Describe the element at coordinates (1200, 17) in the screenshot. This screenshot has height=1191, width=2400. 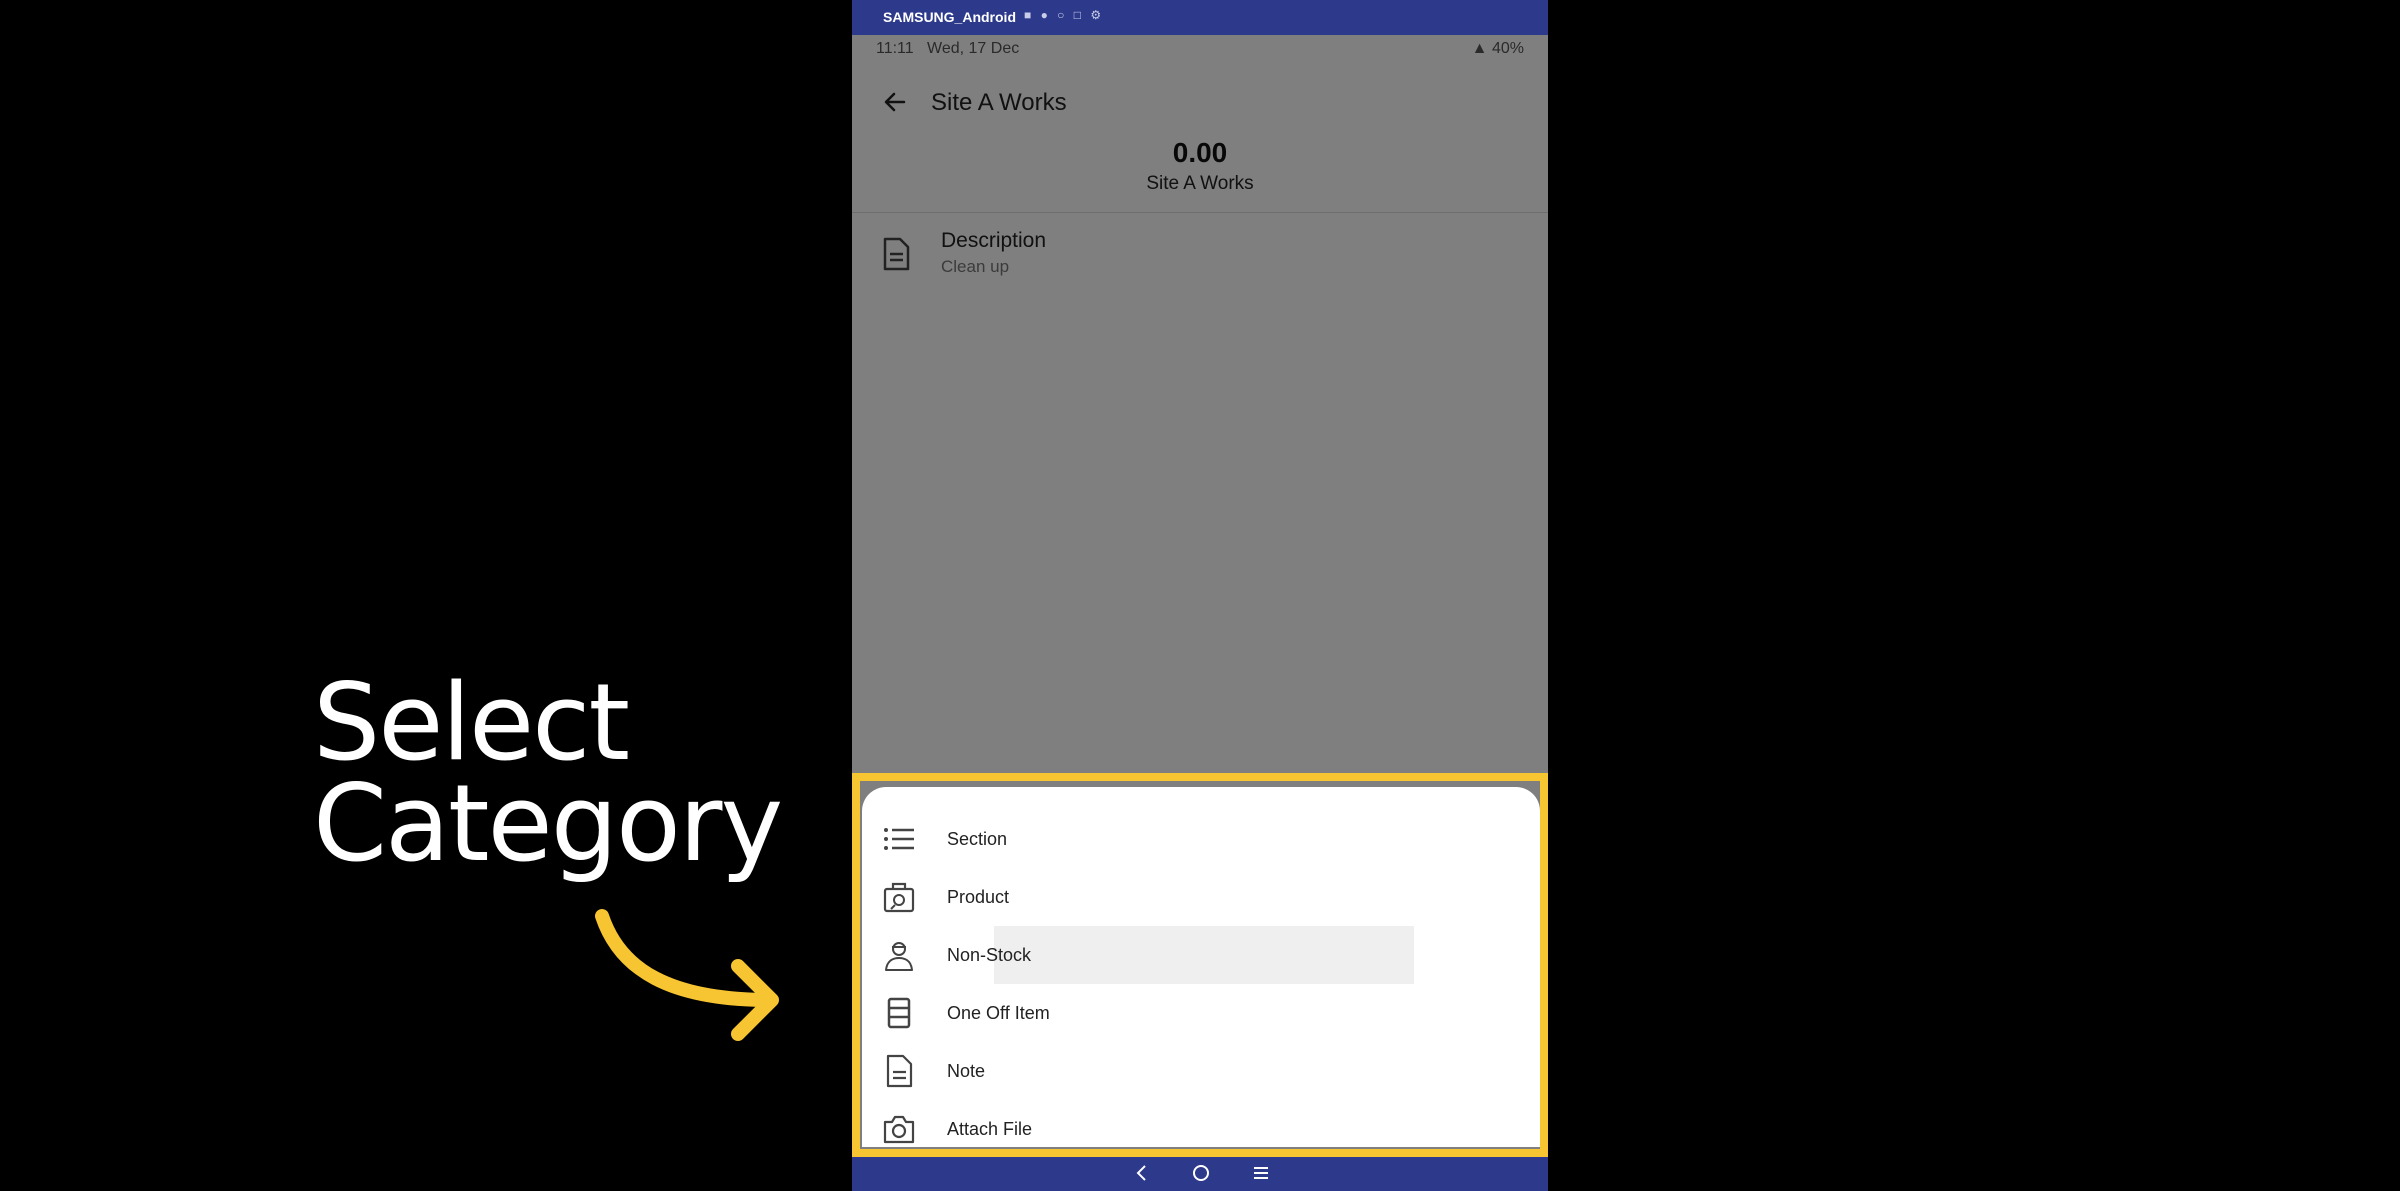
I see `device-title-bar: SAMSUNG_Android ■ ● ○ □ ⚙` at that location.